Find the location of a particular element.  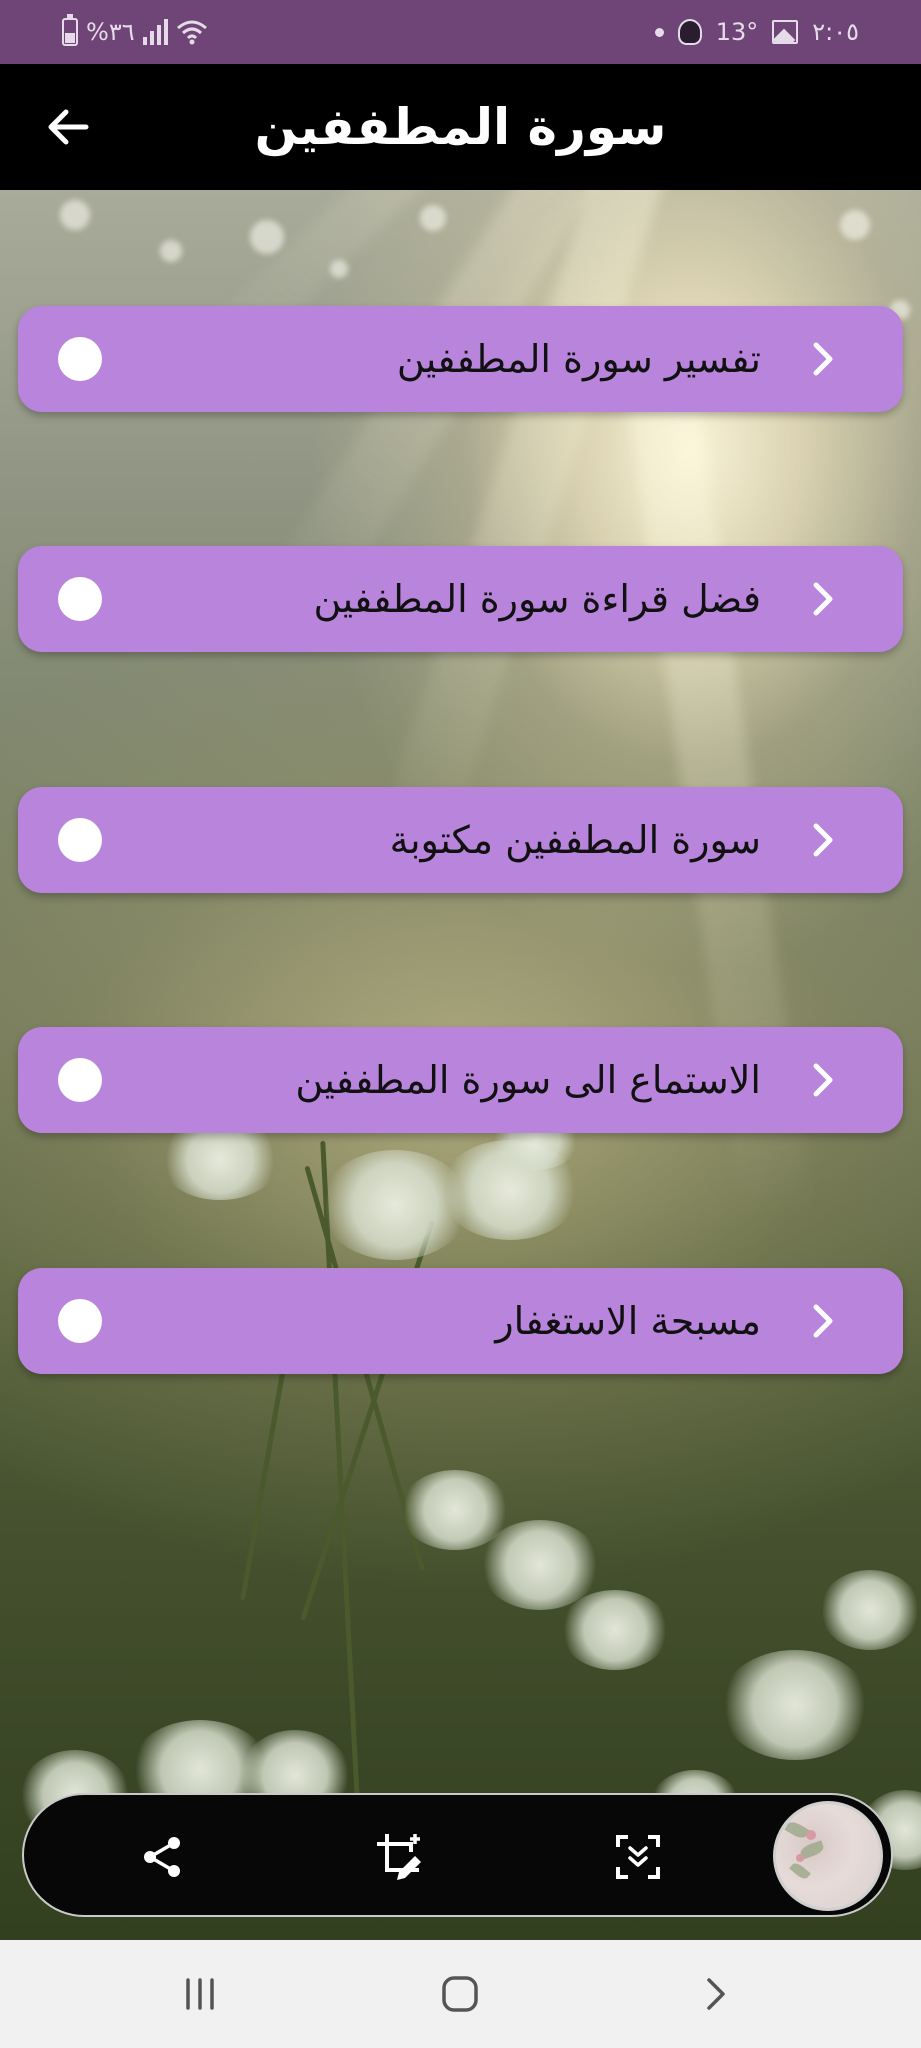

menu-item-tasbih: مسبحة الاستغفار is located at coordinates (460, 1321).